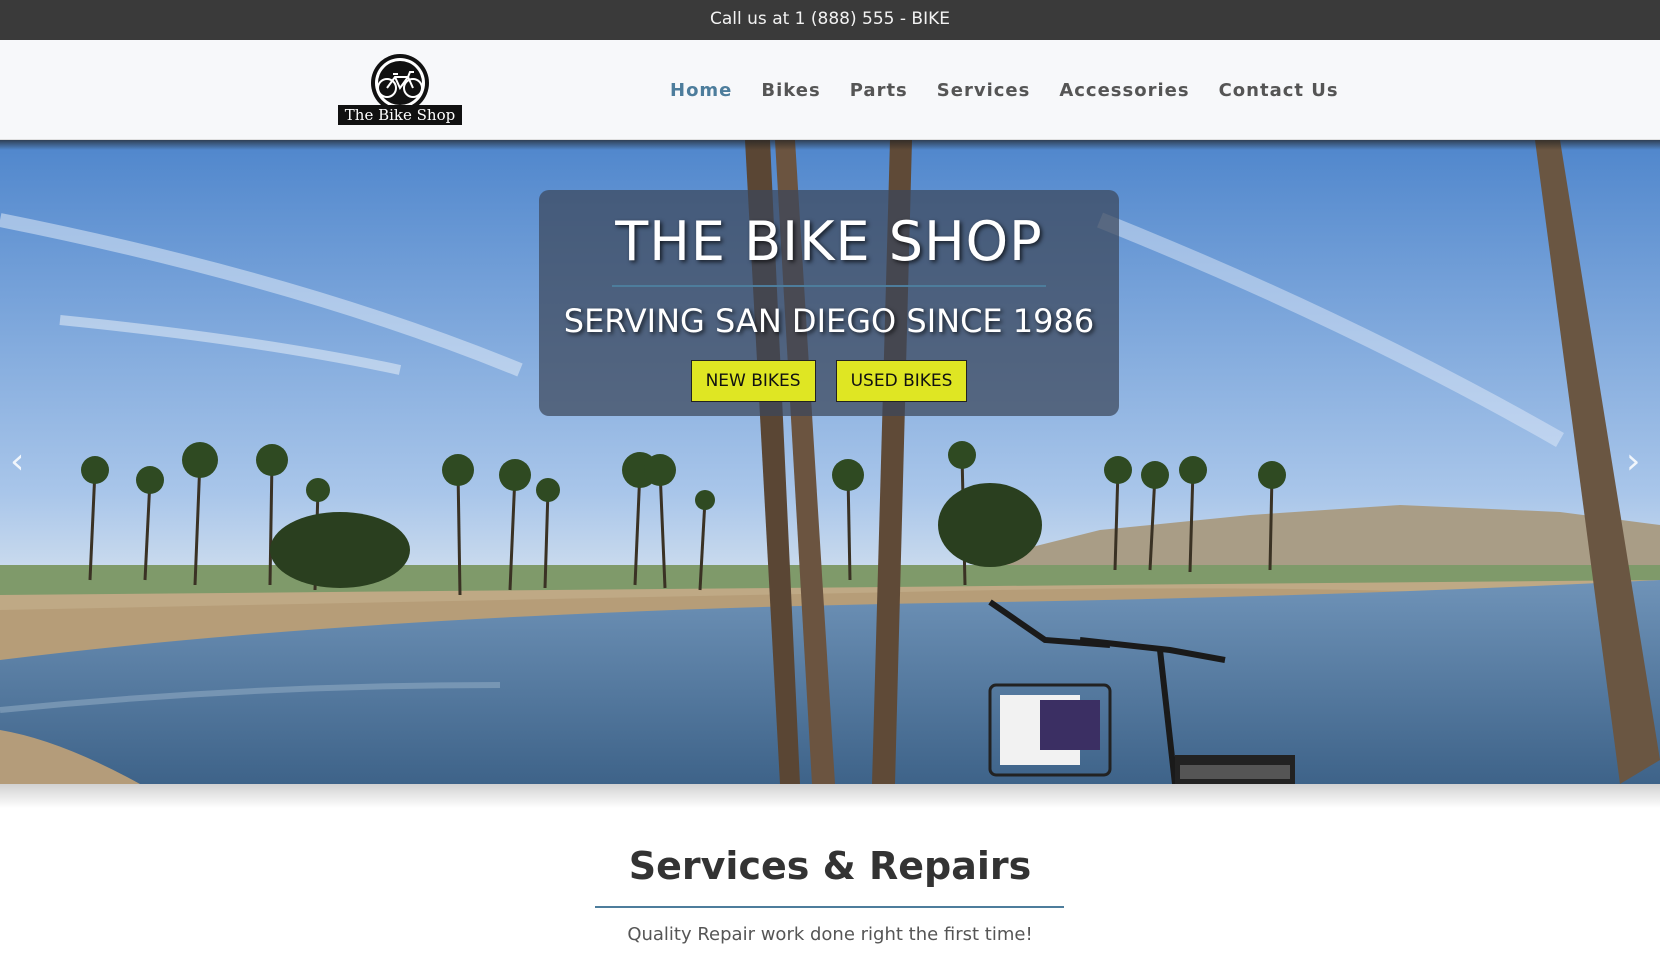 This screenshot has height=975, width=1660. Describe the element at coordinates (829, 381) in the screenshot. I see `hero-buttons: NEW BIKES USED BIKES` at that location.